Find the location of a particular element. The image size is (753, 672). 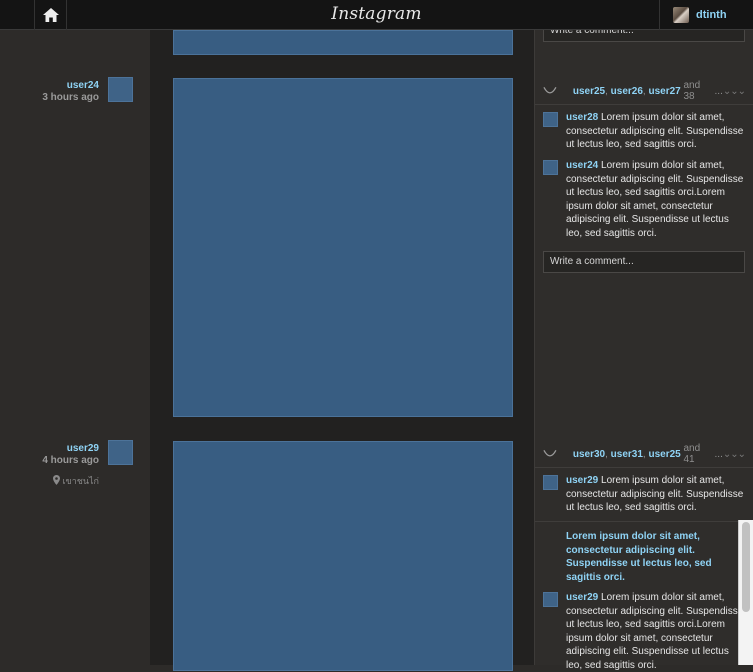

likes-more: and 41 is located at coordinates (698, 454).